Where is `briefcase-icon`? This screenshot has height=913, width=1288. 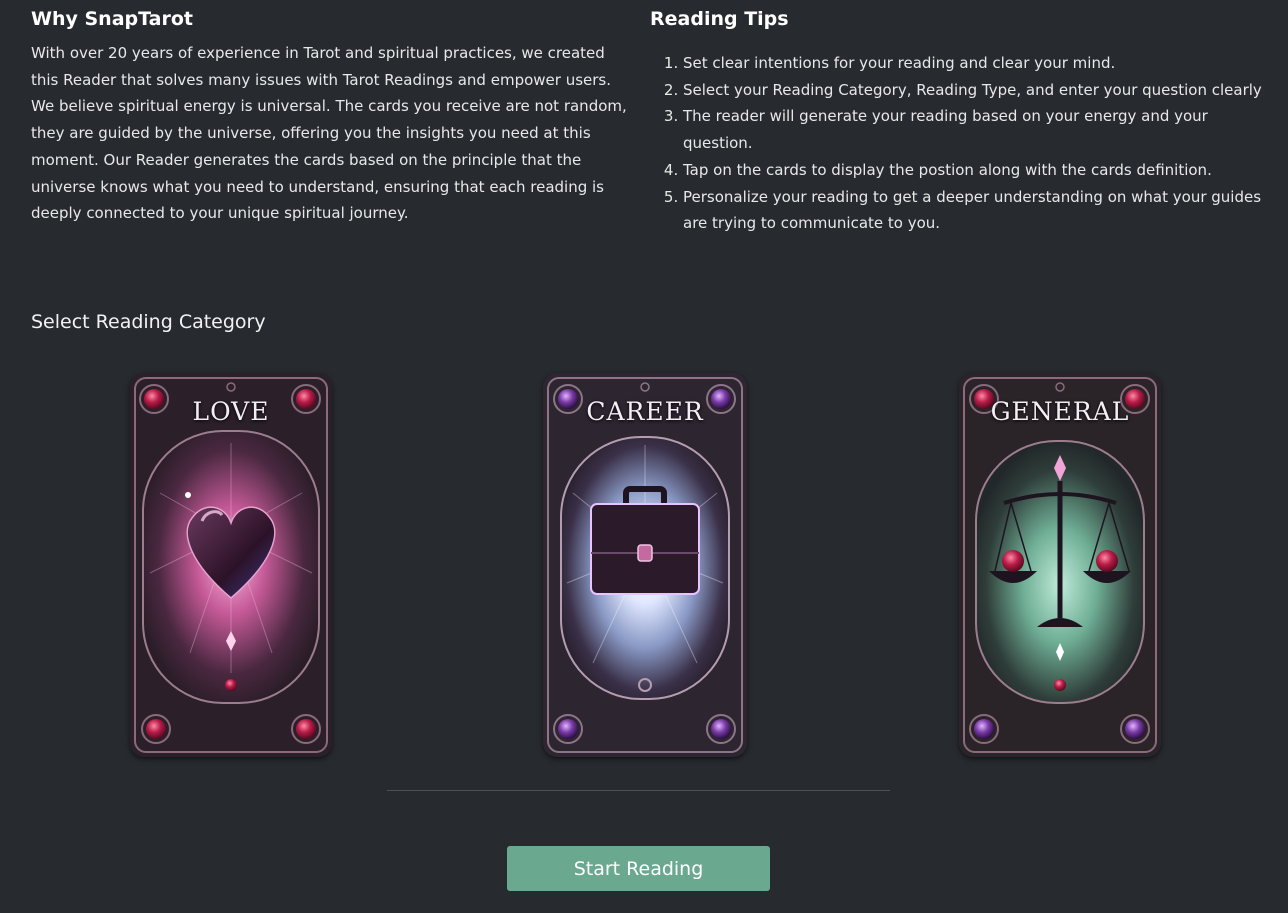 briefcase-icon is located at coordinates (645, 540).